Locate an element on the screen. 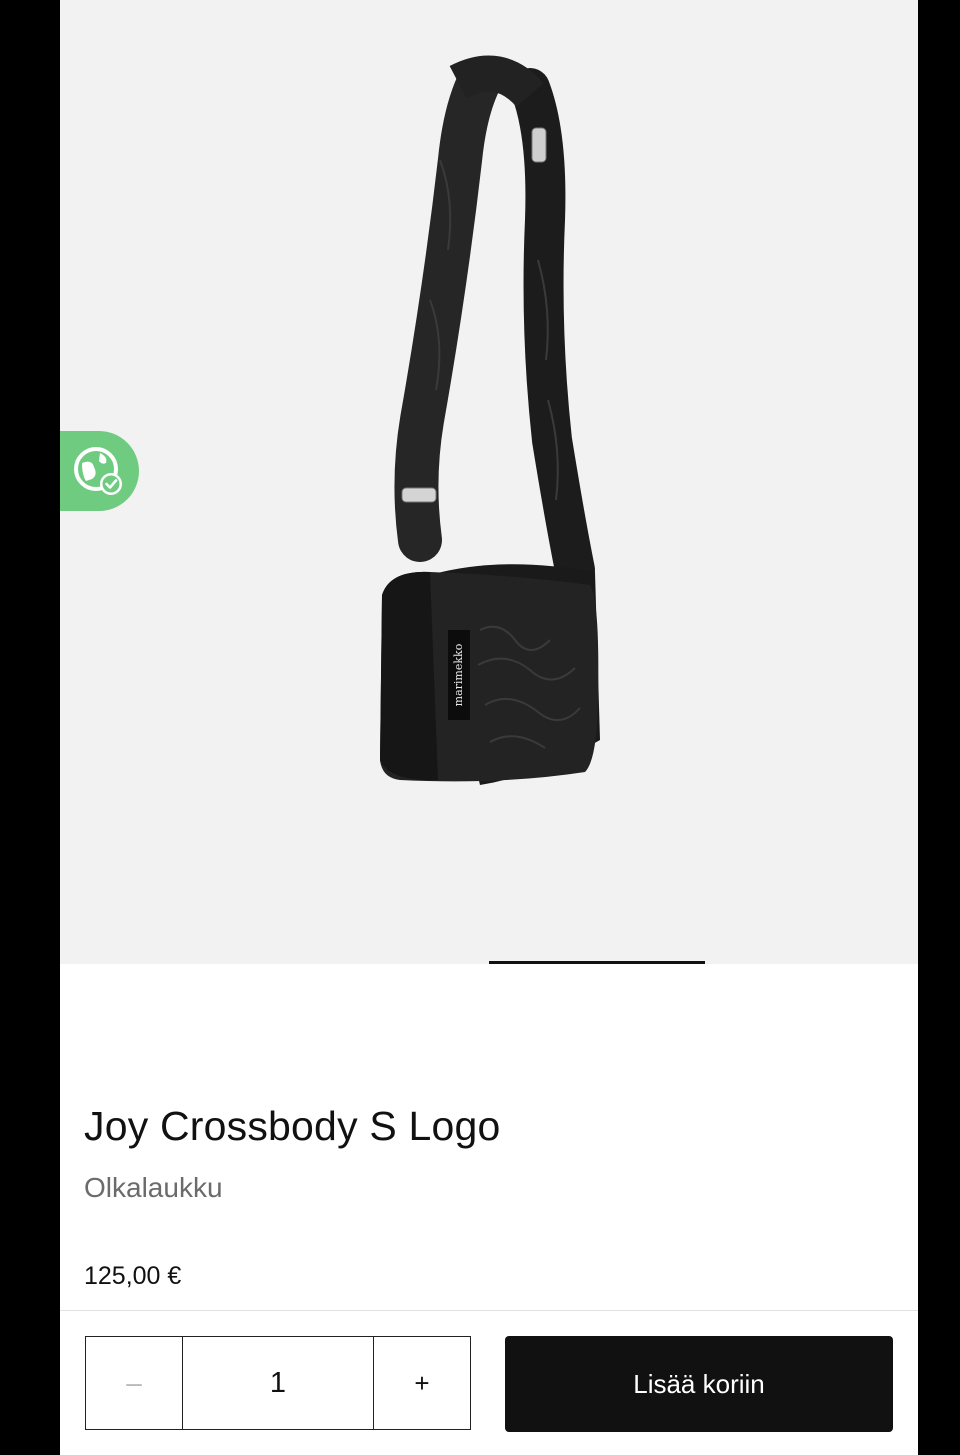  product-price: 125,00 € is located at coordinates (133, 1276).